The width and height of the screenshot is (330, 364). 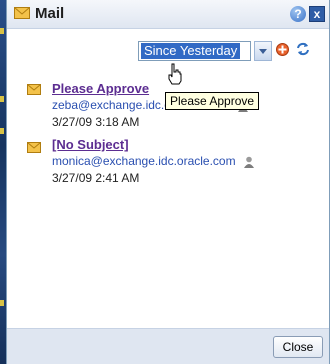 I want to click on contact-person-icon, so click(x=249, y=162).